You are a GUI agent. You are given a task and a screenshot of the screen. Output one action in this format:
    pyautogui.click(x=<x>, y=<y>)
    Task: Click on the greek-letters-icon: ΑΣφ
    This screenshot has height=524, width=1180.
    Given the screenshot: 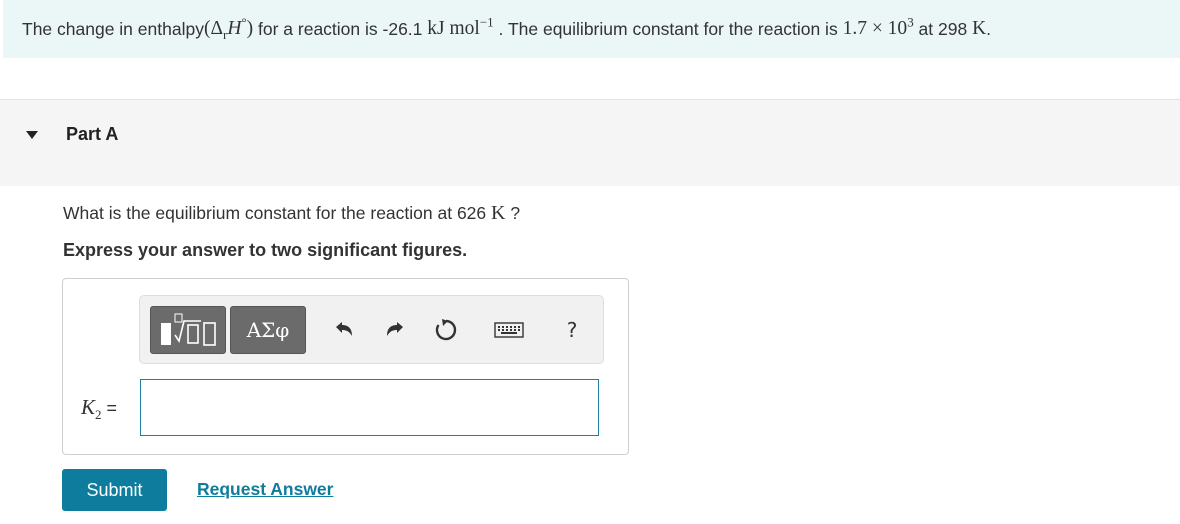 What is the action you would take?
    pyautogui.click(x=268, y=330)
    